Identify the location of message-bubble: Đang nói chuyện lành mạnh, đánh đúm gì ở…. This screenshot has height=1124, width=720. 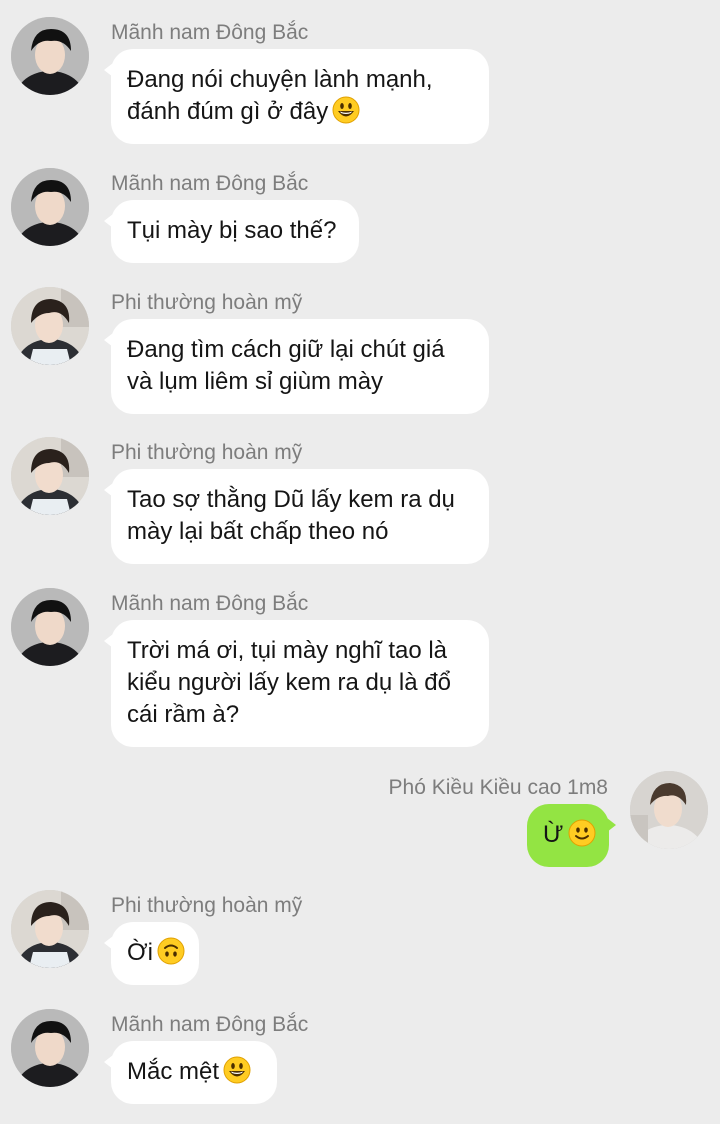
(296, 96).